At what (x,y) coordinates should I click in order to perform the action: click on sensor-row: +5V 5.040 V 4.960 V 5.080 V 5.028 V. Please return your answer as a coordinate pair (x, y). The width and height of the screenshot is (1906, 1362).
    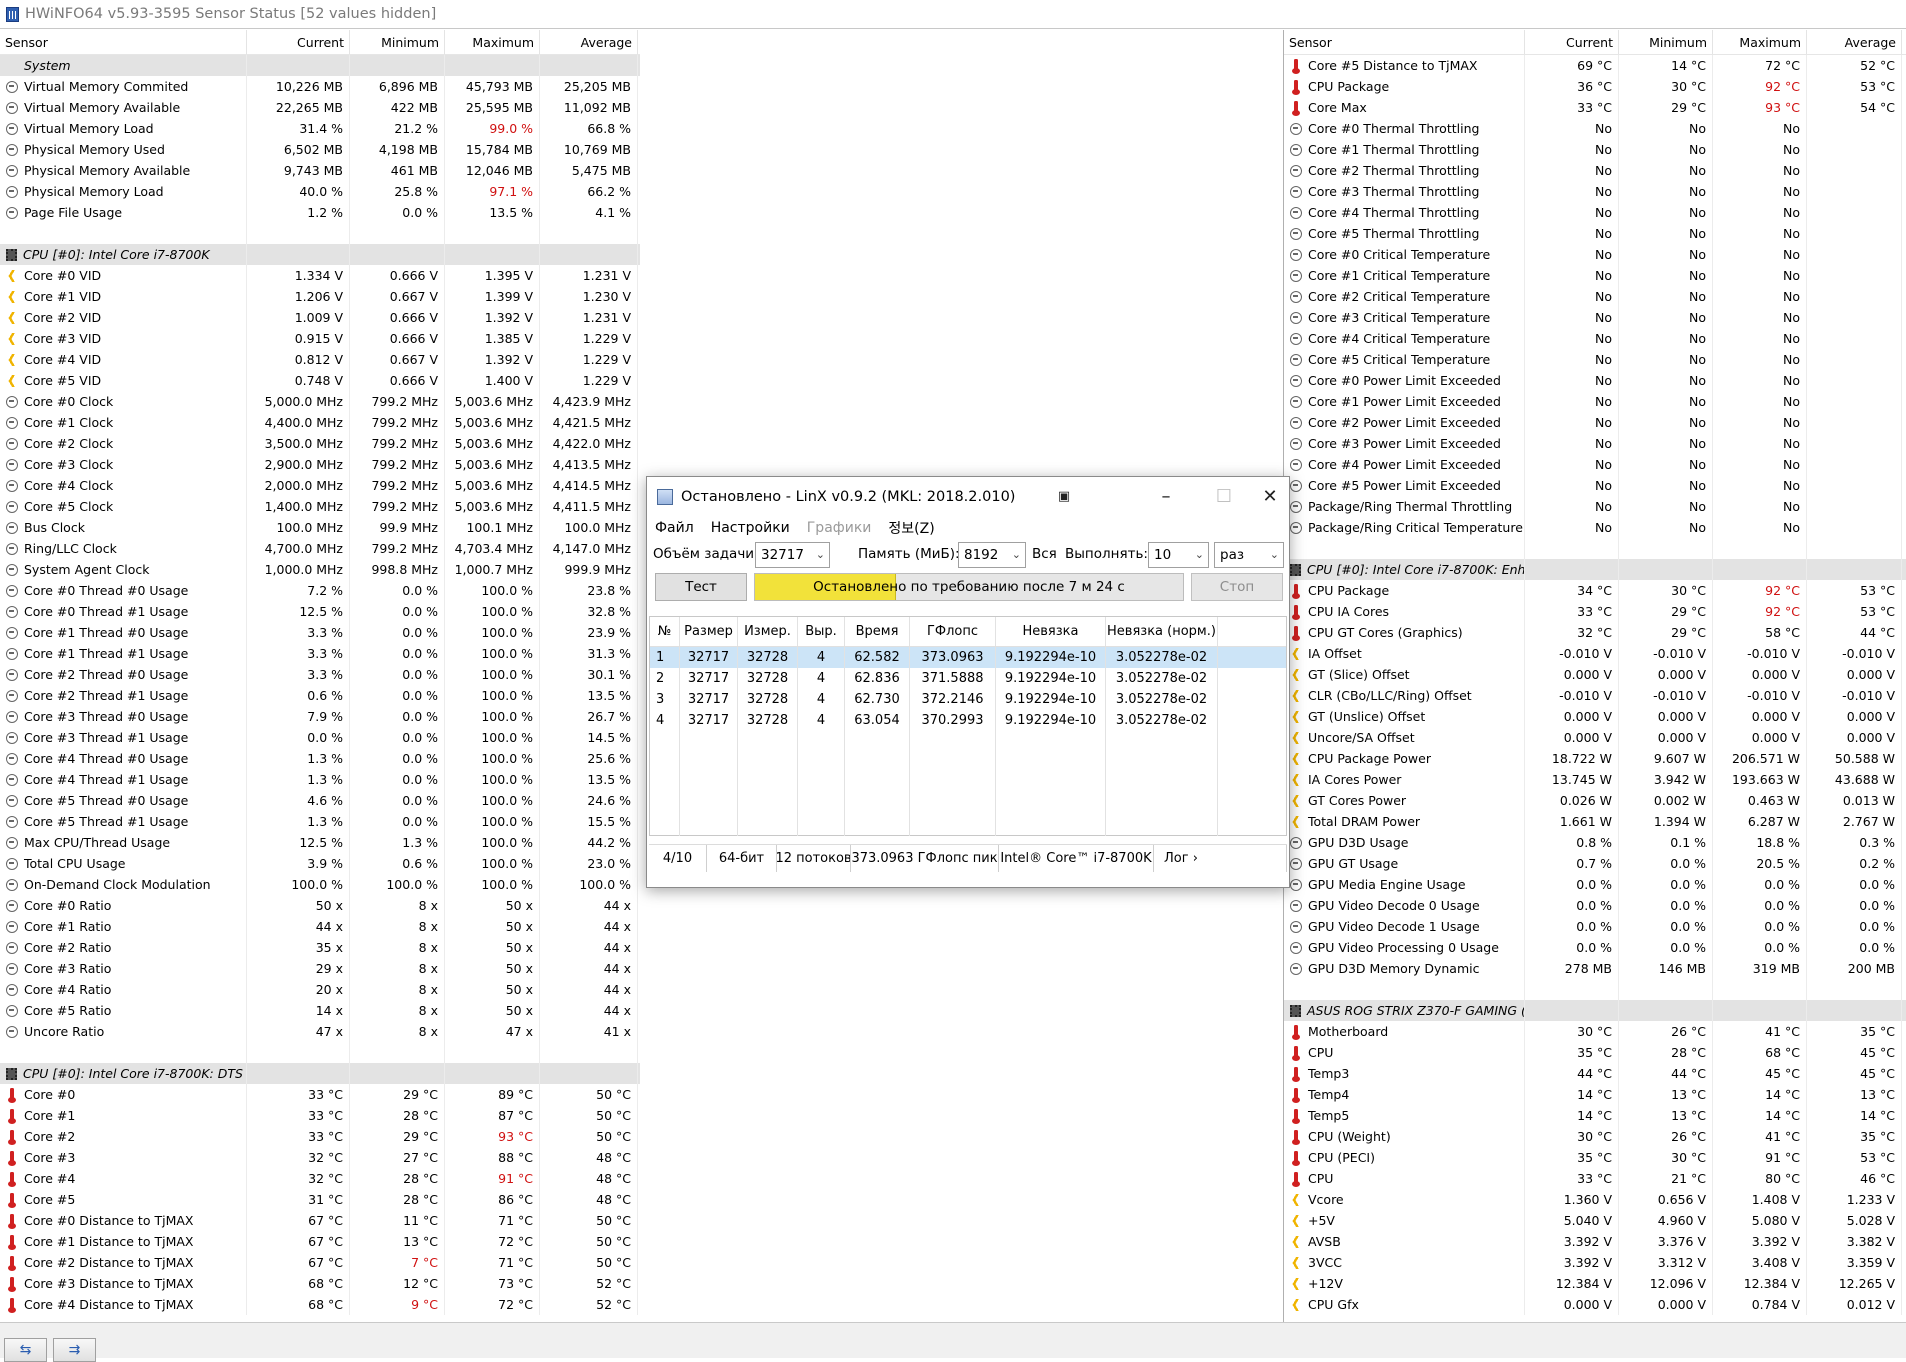
    Looking at the image, I should click on (1595, 1220).